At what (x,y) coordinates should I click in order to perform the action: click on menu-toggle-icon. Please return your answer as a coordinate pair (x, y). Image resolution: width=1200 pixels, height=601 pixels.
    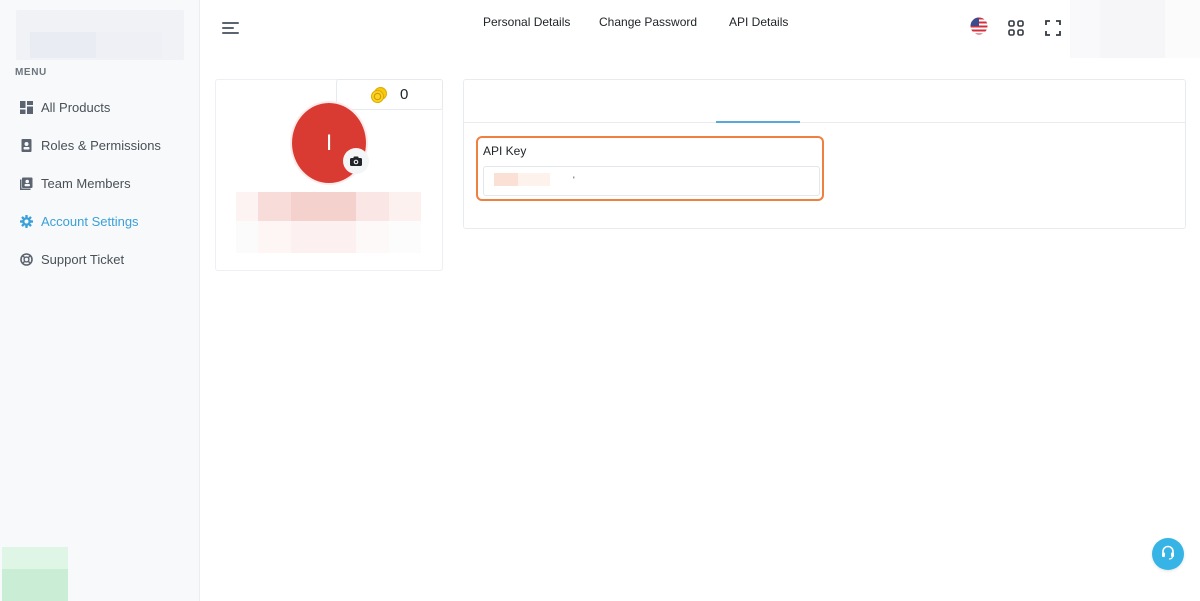
    Looking at the image, I should click on (232, 28).